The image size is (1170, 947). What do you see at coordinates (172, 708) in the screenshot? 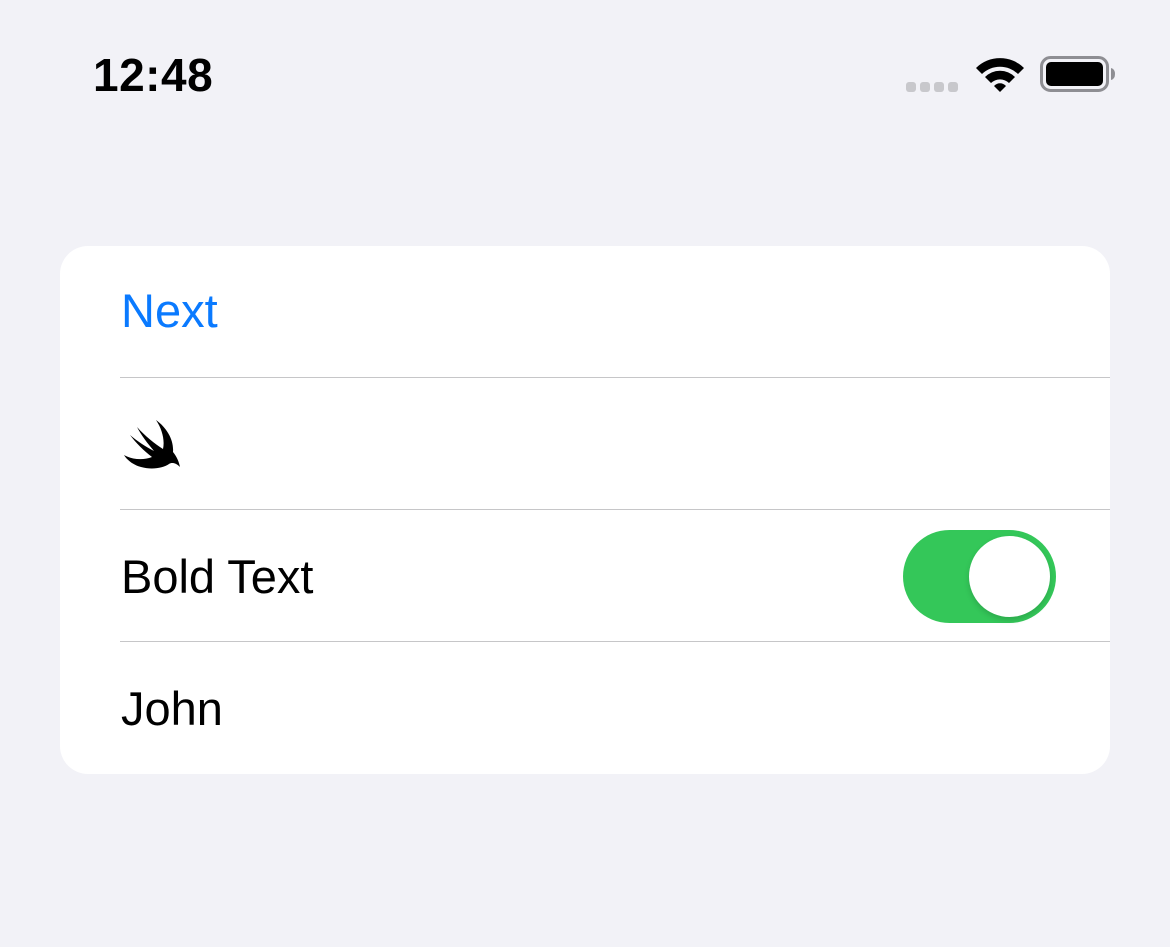
I see `name-label: John` at bounding box center [172, 708].